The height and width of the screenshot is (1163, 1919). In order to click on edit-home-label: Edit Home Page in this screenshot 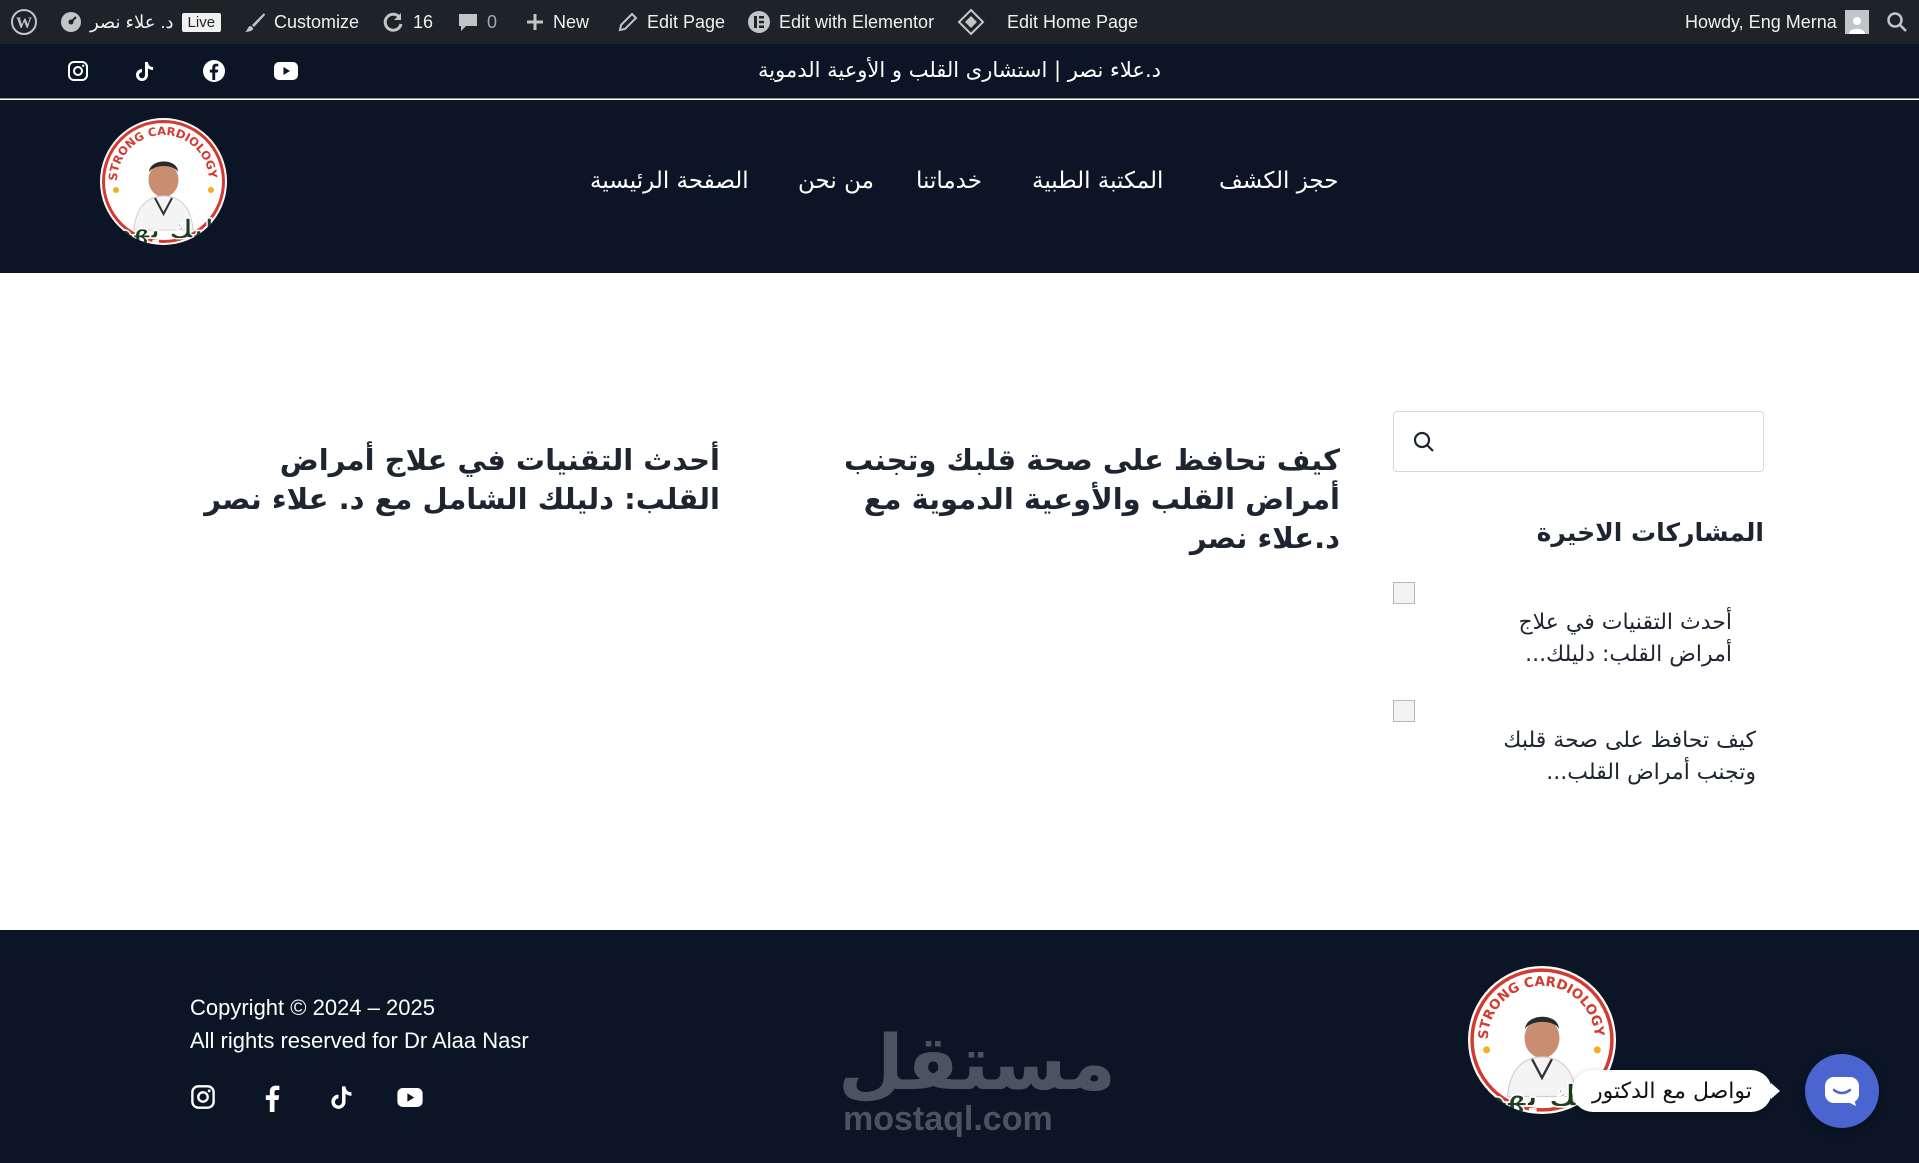, I will do `click(1073, 21)`.